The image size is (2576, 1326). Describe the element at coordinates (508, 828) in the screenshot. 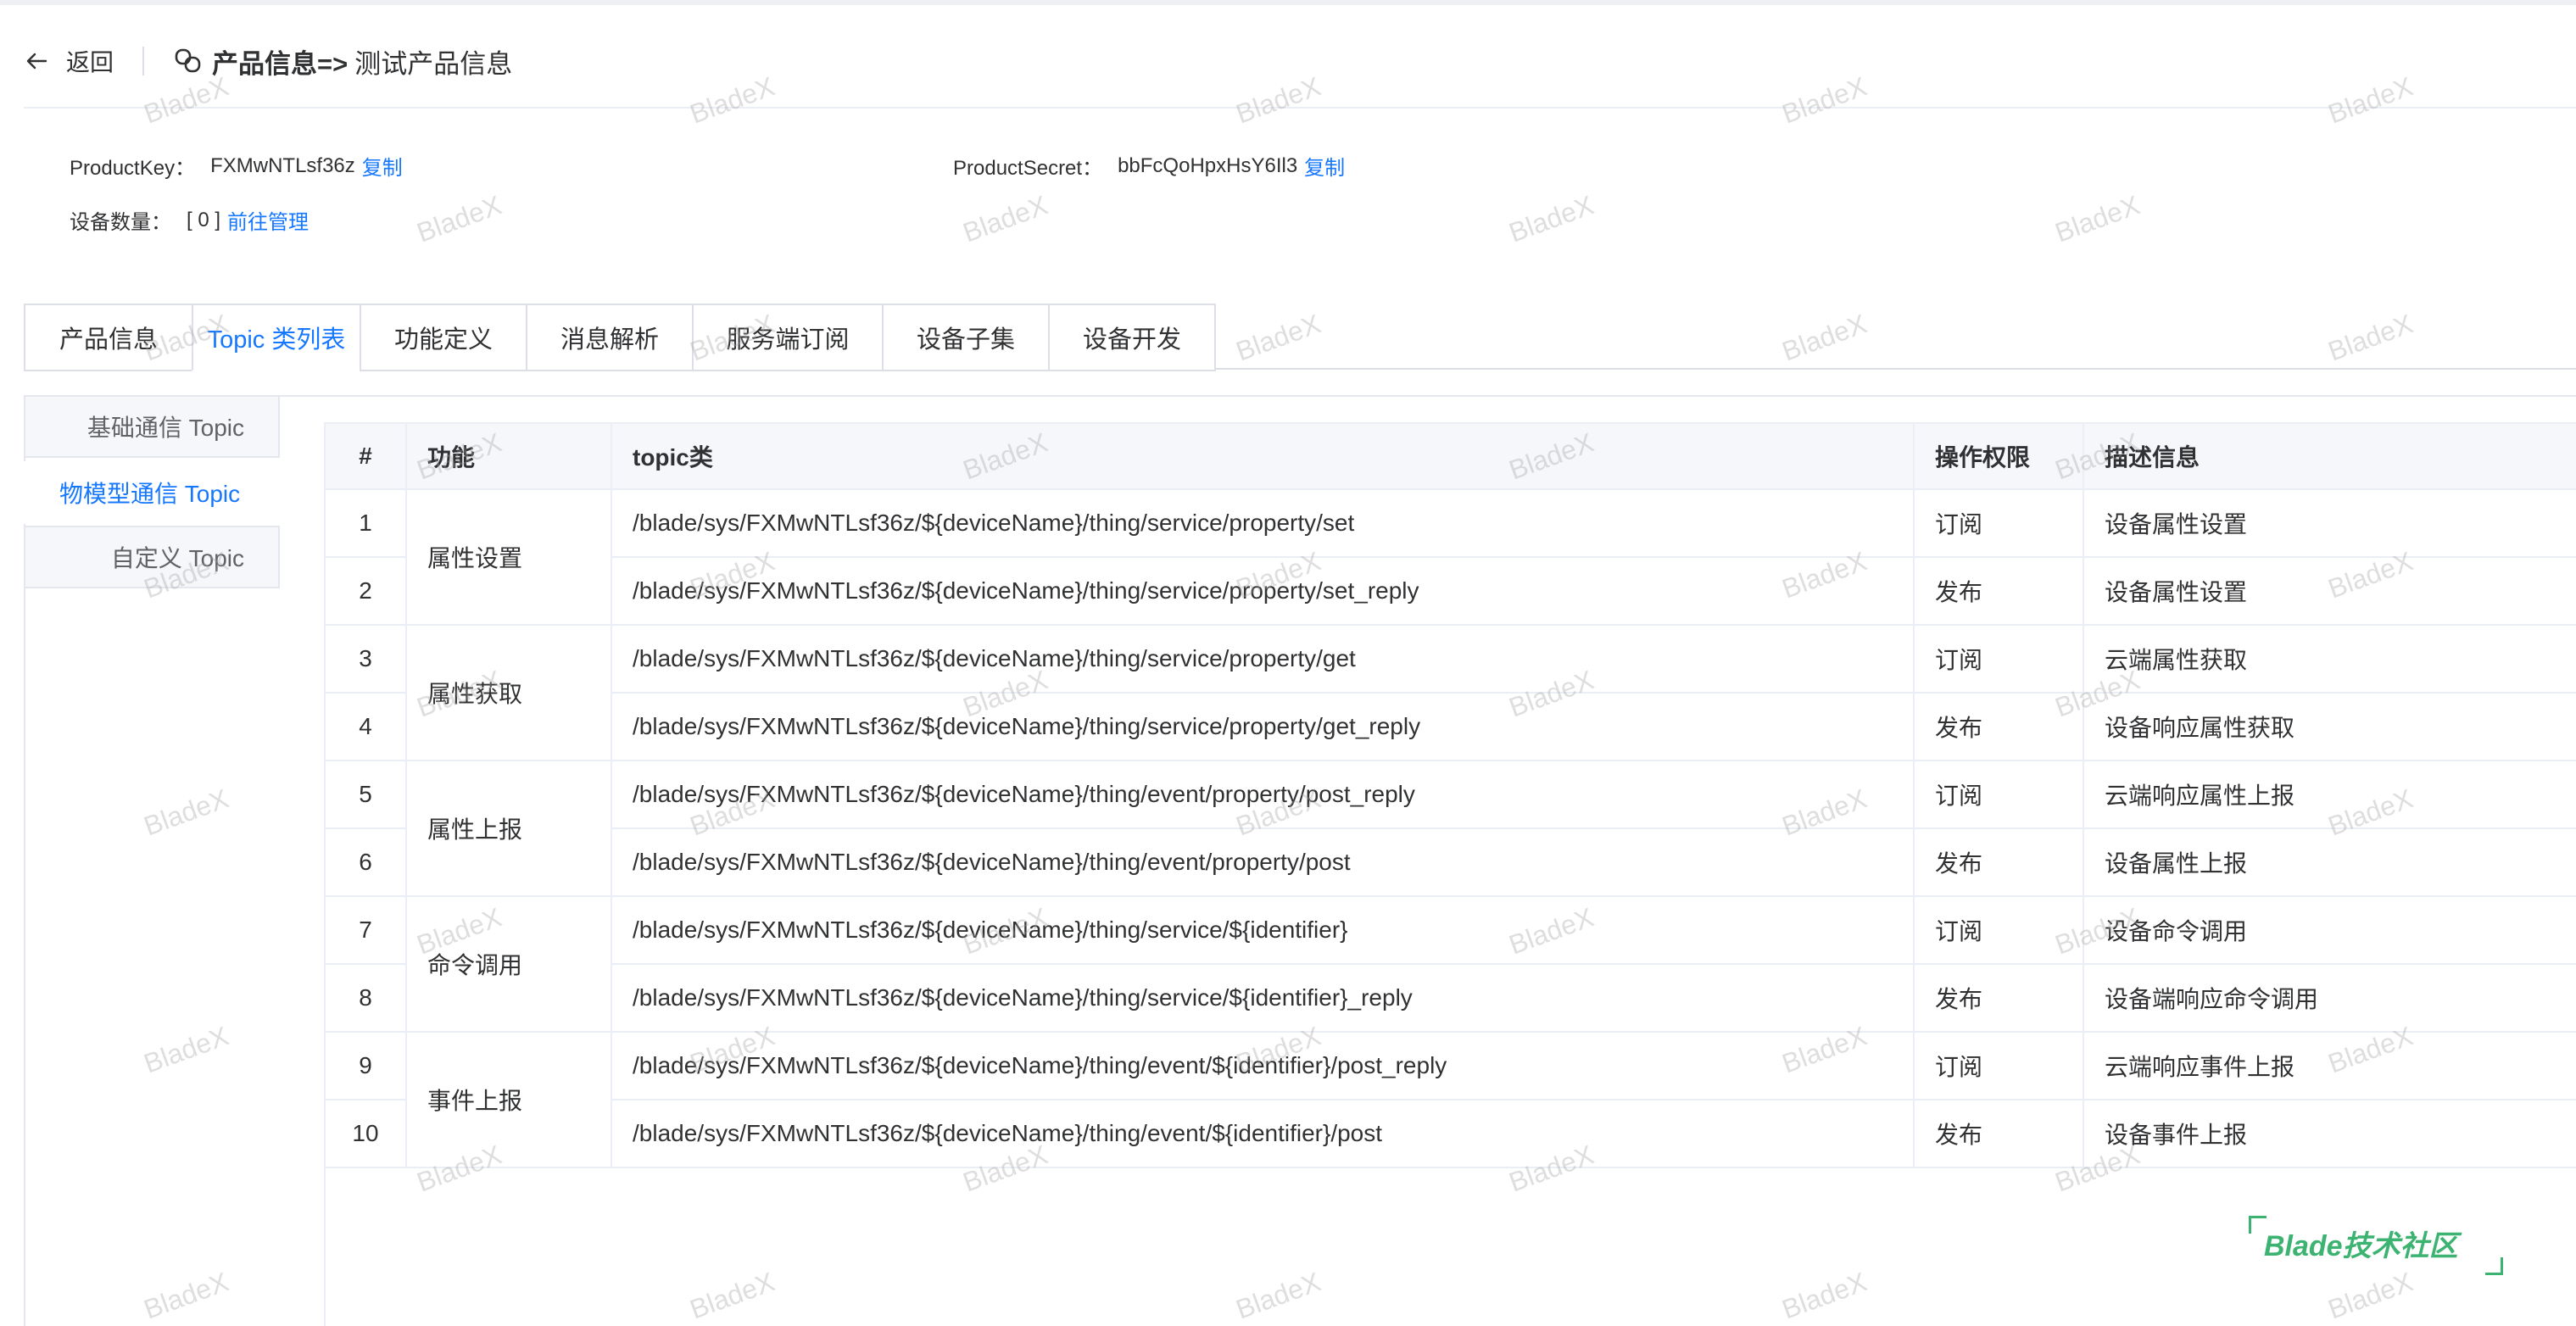

I see `function-cell: 属性上报` at that location.